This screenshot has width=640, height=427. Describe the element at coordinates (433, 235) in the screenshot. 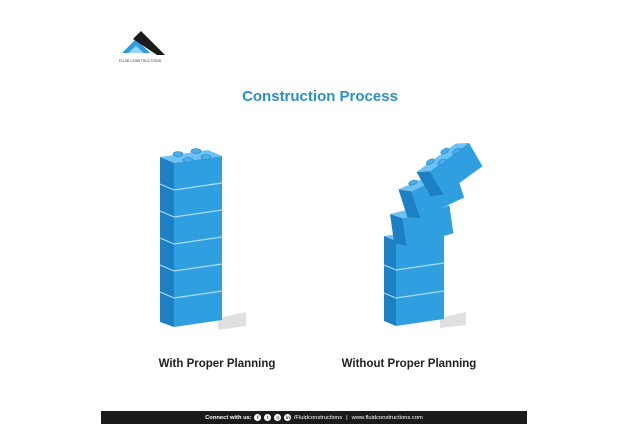

I see `unstable-block-stack` at that location.